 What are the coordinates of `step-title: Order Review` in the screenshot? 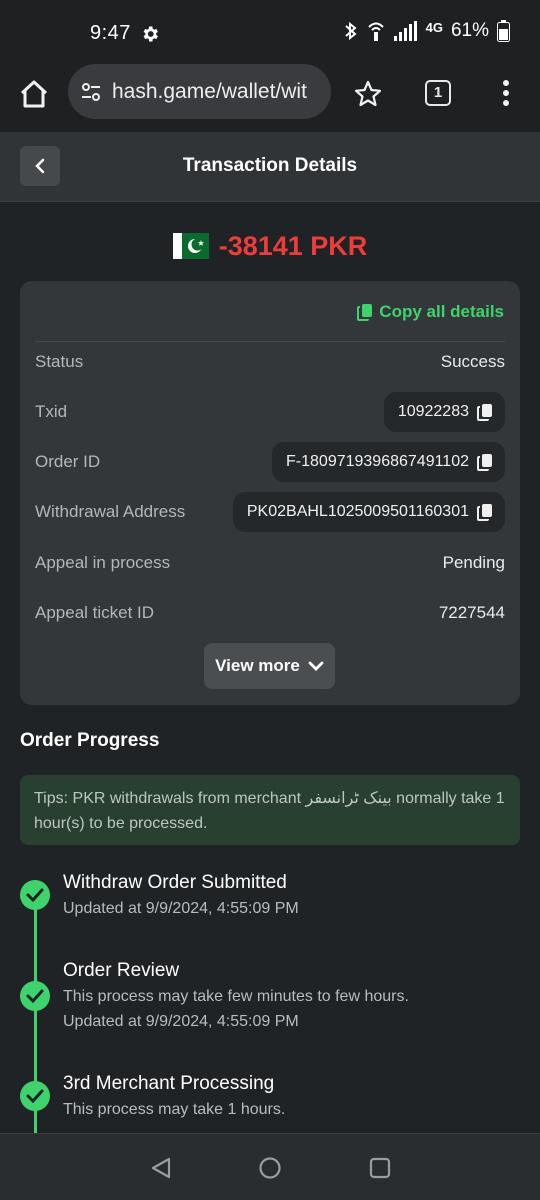 It's located at (121, 970).